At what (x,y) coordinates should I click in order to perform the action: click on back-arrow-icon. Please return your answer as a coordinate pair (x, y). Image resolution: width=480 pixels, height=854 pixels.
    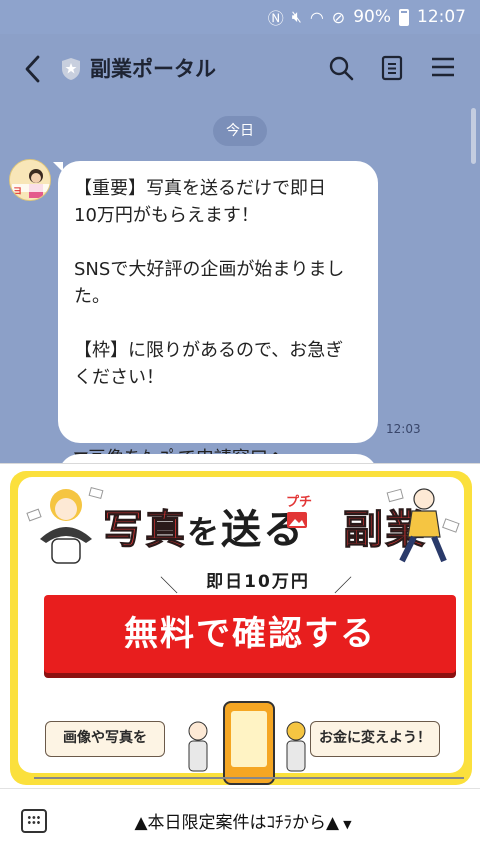
    Looking at the image, I should click on (33, 69).